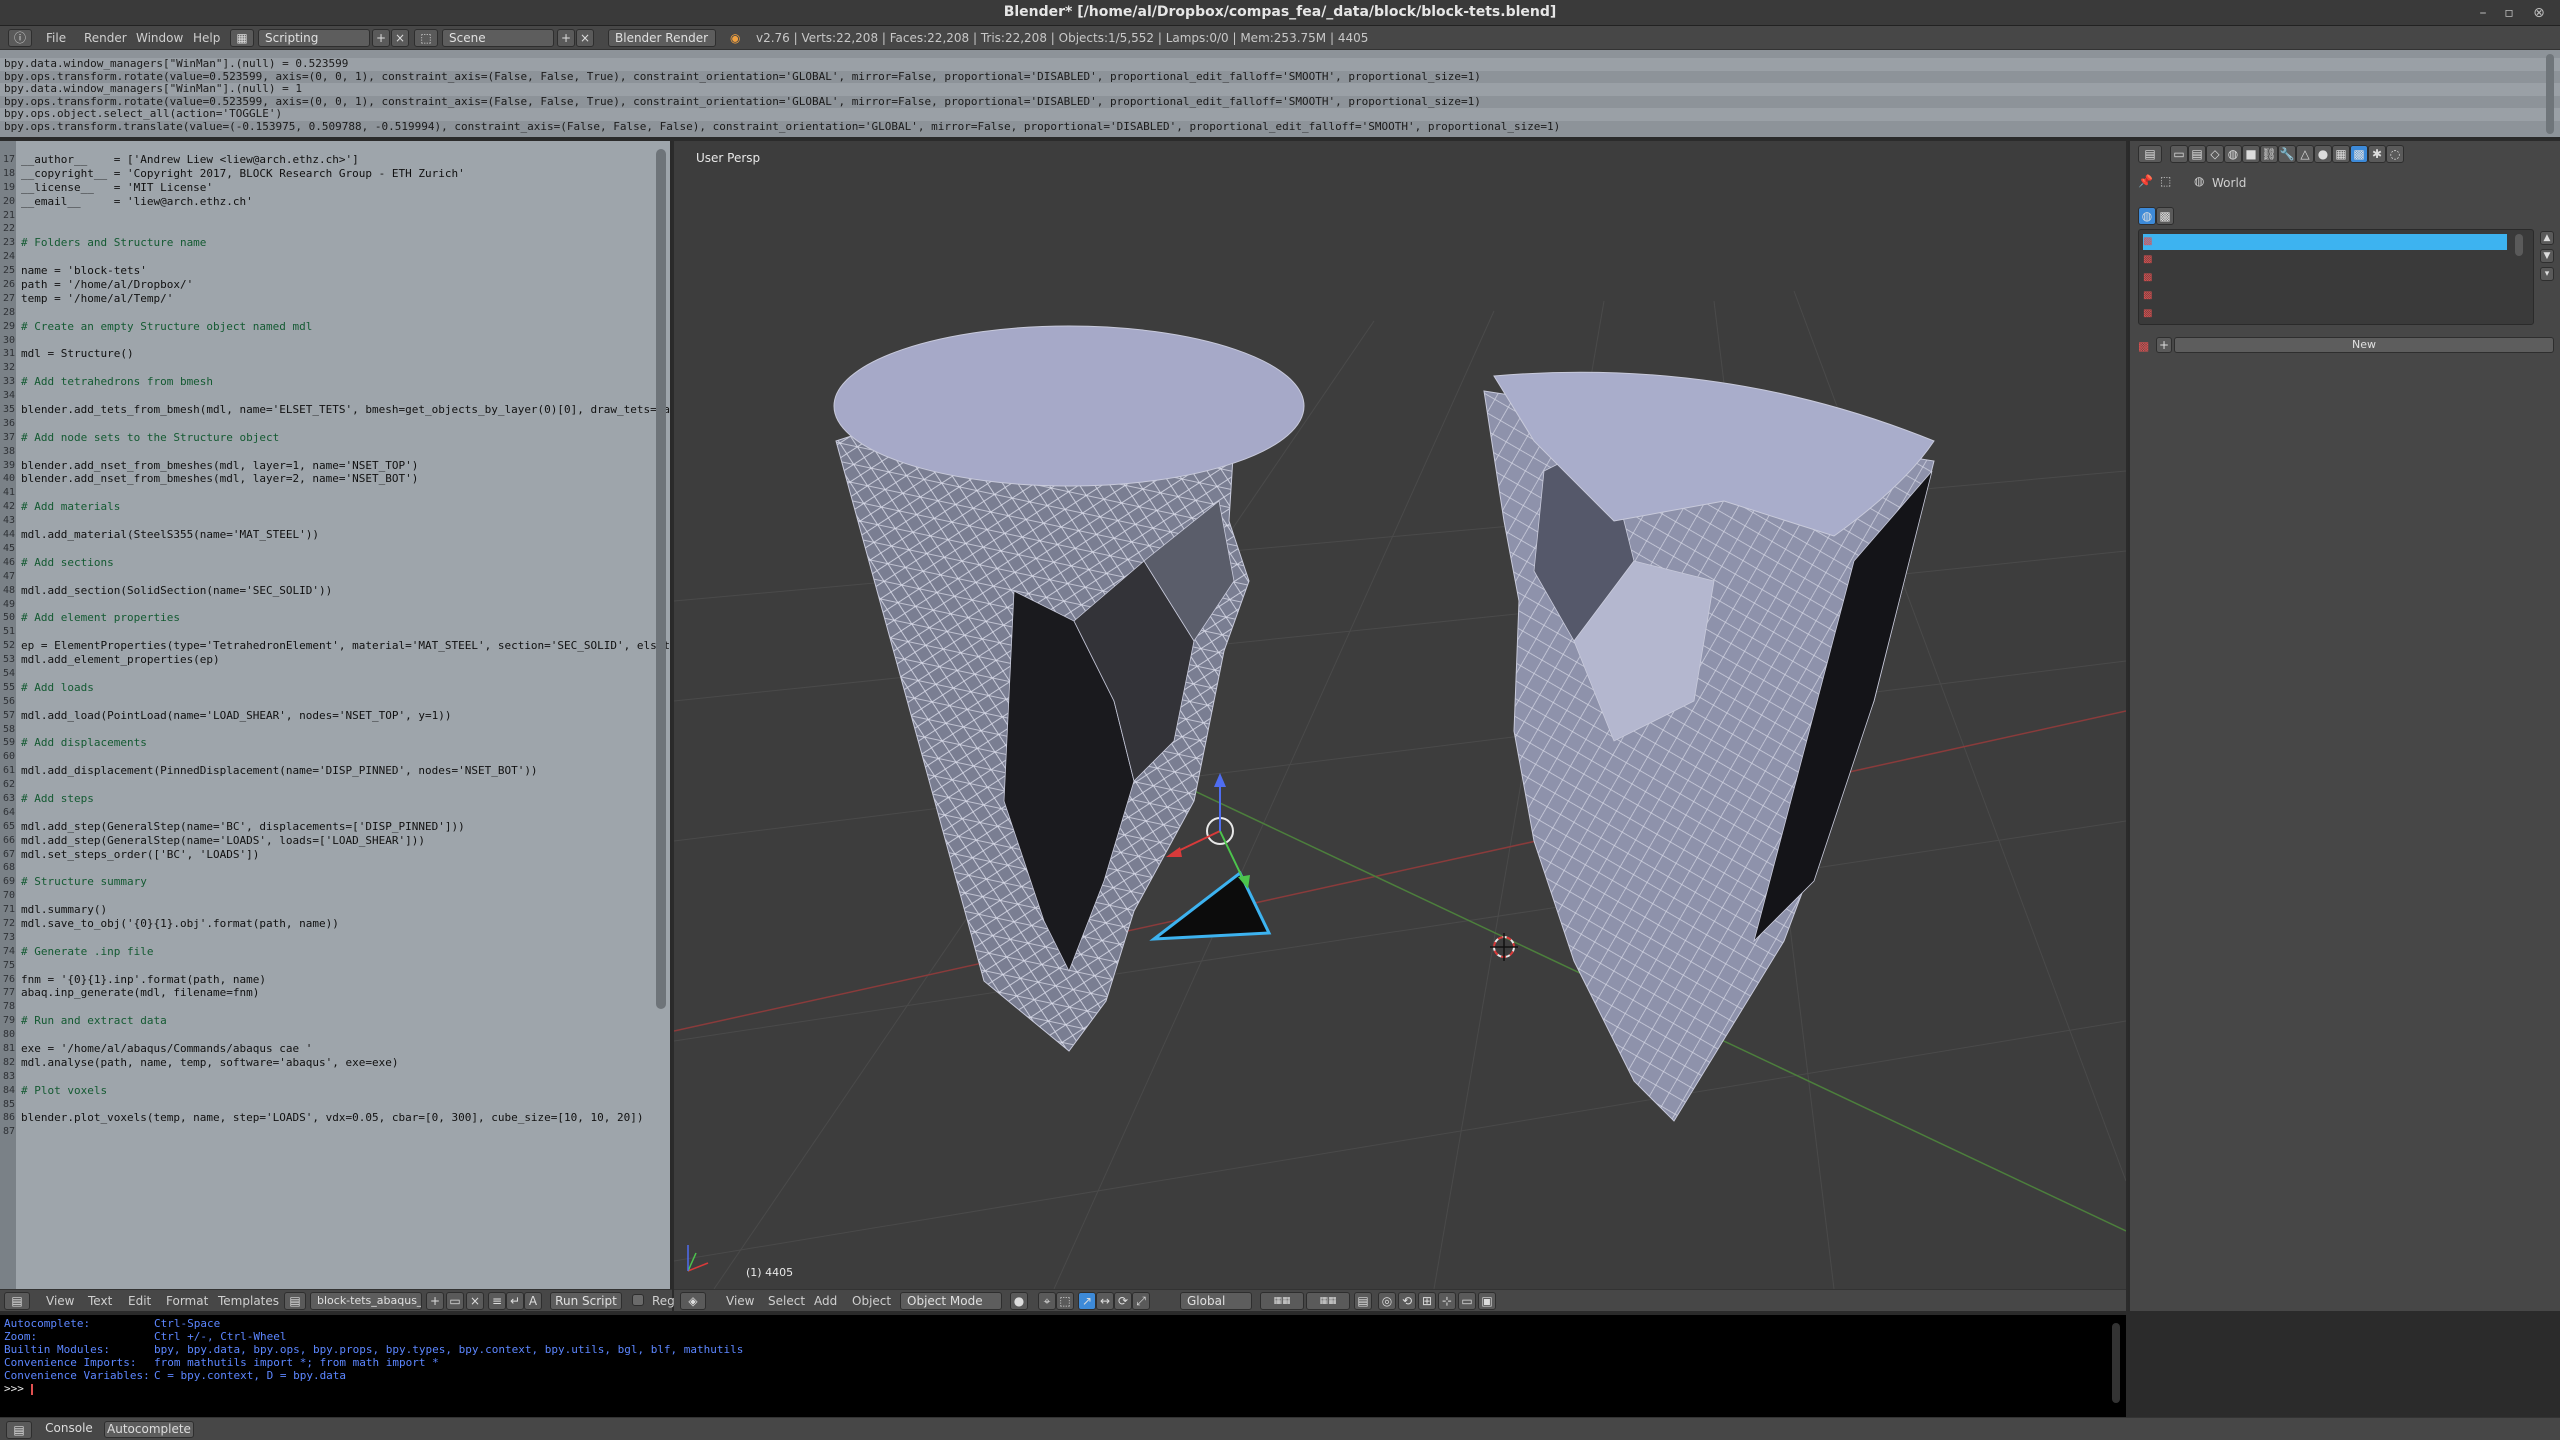  Describe the element at coordinates (1467, 1301) in the screenshot. I see `opengl-render-icon: ▭` at that location.